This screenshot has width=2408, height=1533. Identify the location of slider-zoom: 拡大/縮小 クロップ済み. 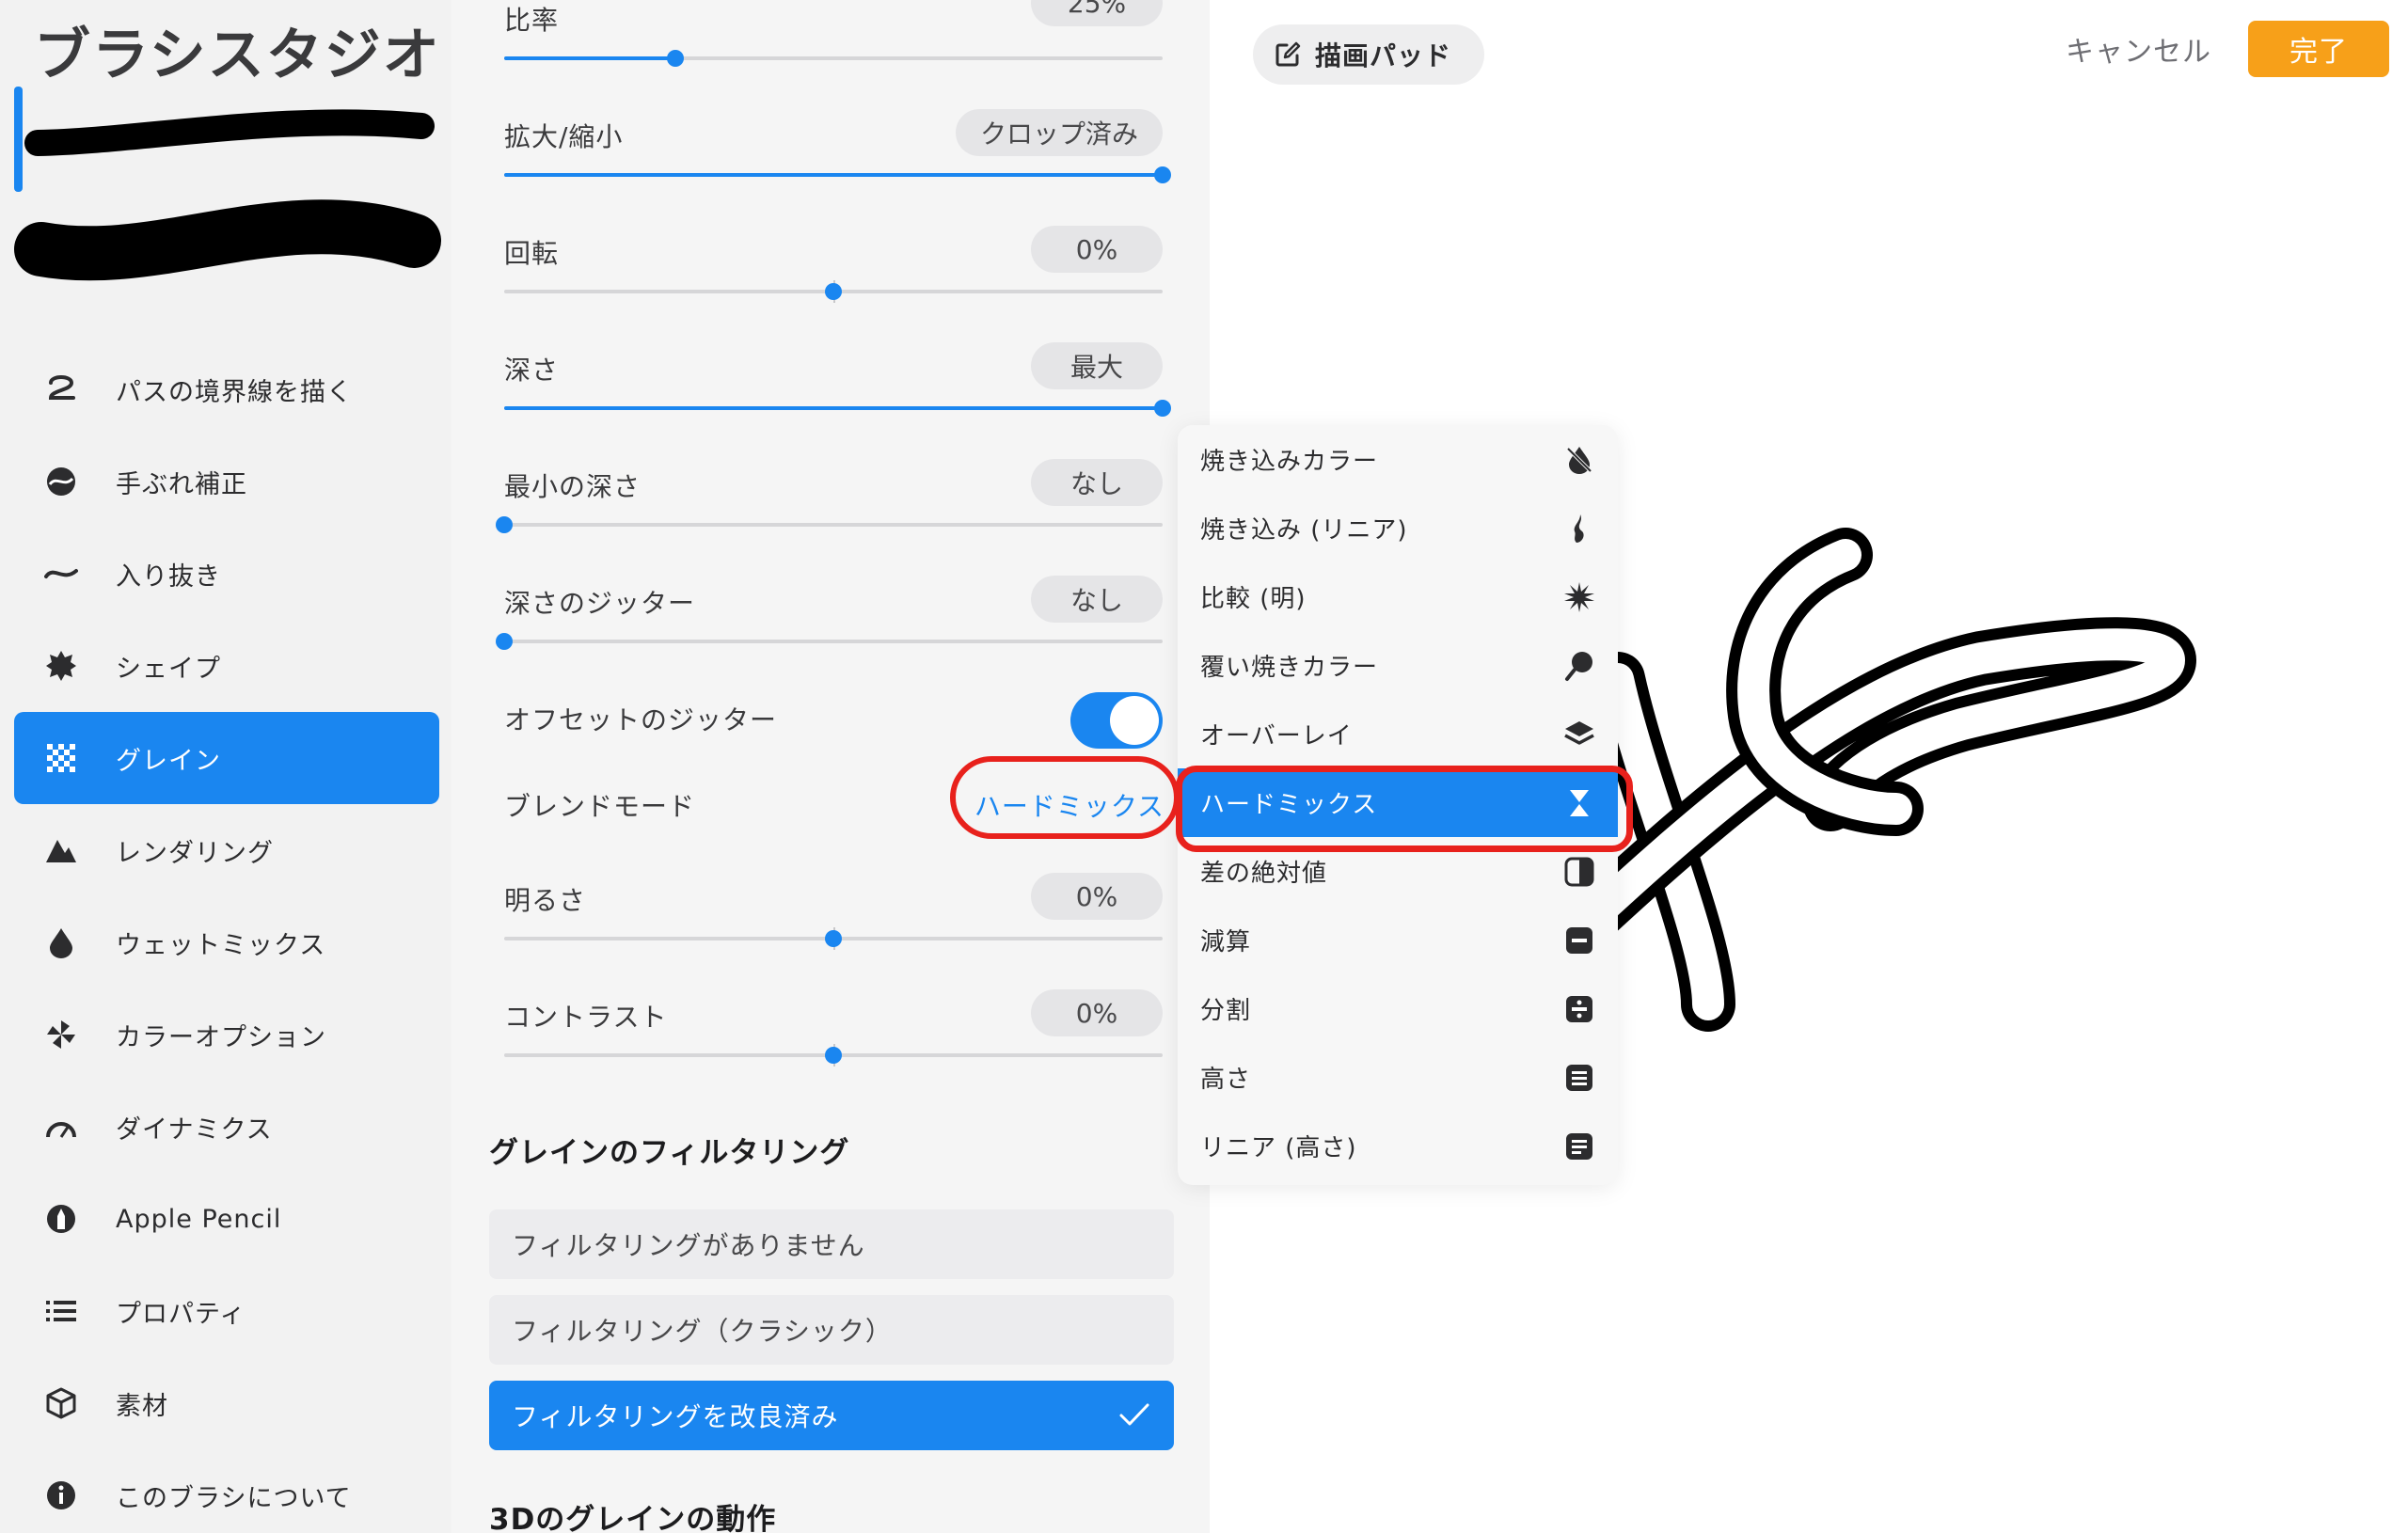
(838, 163).